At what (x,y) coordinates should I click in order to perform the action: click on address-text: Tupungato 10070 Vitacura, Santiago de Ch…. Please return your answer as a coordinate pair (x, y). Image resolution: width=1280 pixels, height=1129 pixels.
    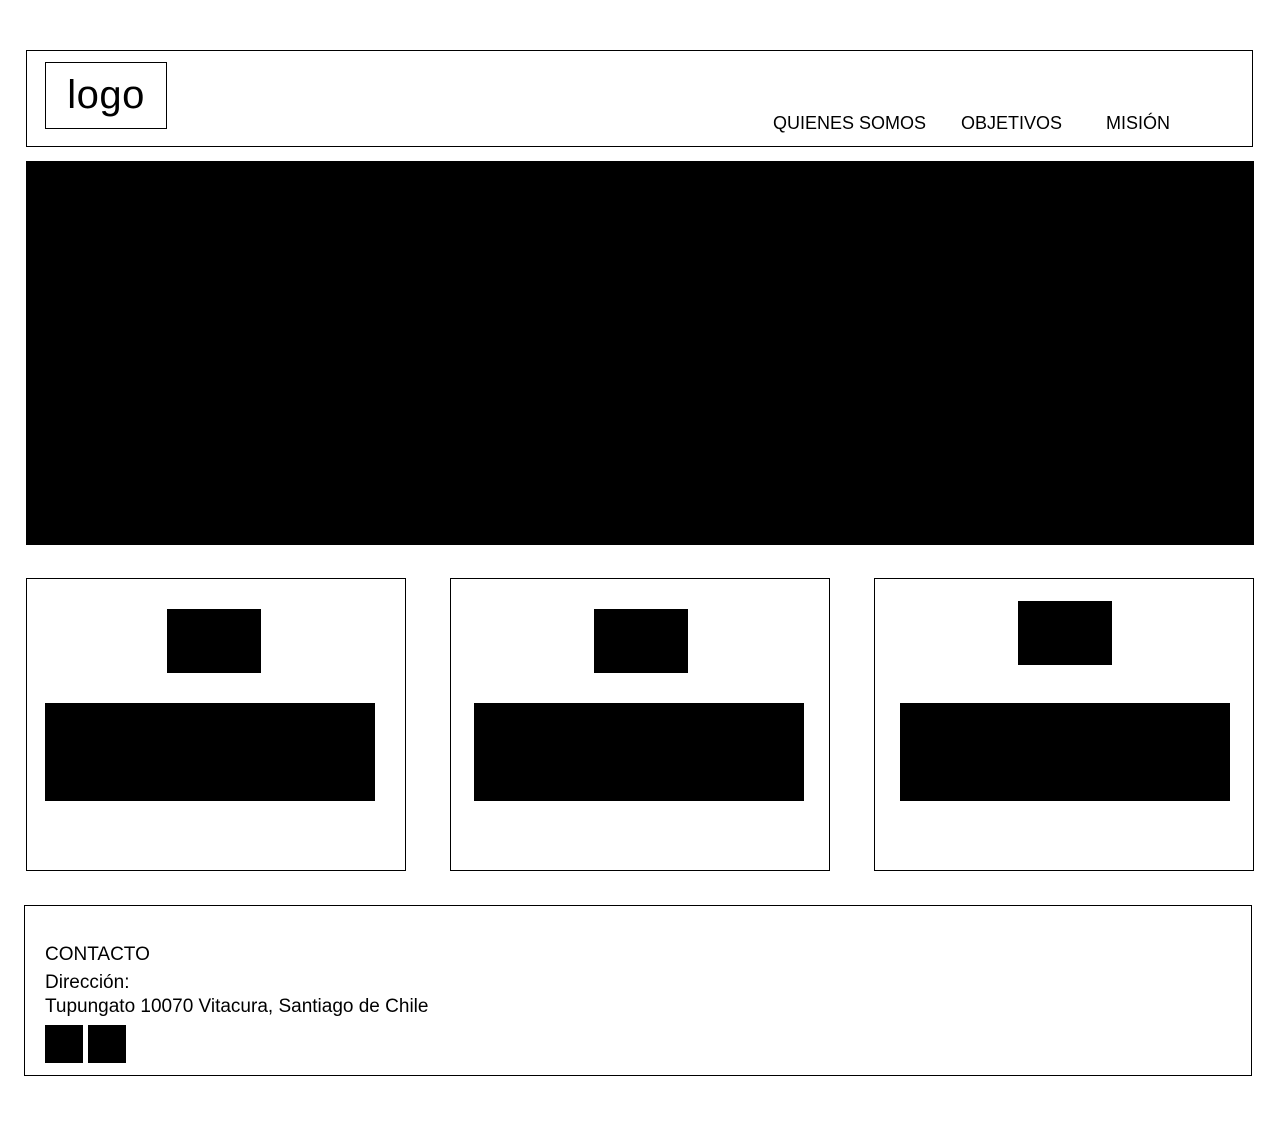
    Looking at the image, I should click on (237, 1006).